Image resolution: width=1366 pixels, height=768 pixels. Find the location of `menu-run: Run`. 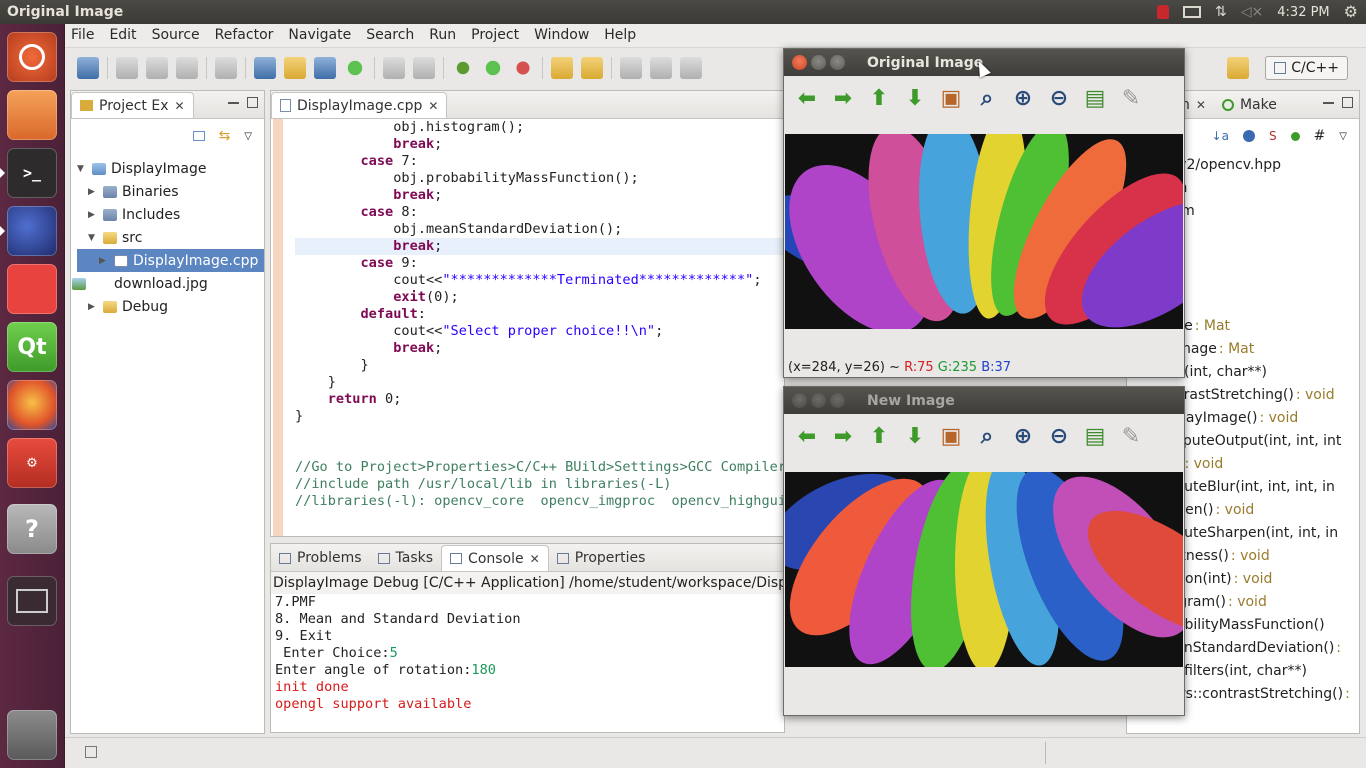

menu-run: Run is located at coordinates (444, 36).